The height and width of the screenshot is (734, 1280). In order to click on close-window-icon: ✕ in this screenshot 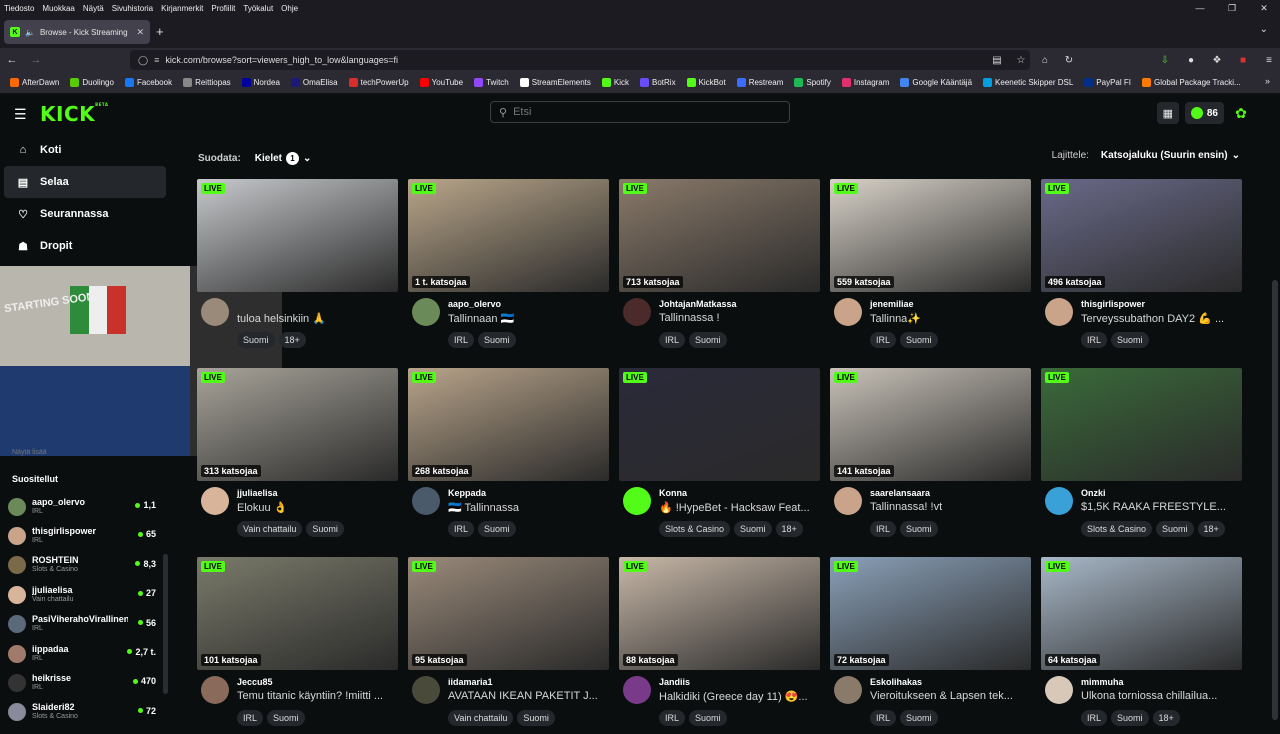, I will do `click(1264, 8)`.